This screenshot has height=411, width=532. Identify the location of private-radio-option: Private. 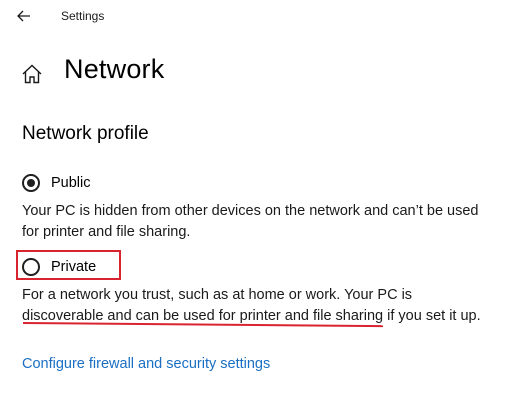
(59, 267).